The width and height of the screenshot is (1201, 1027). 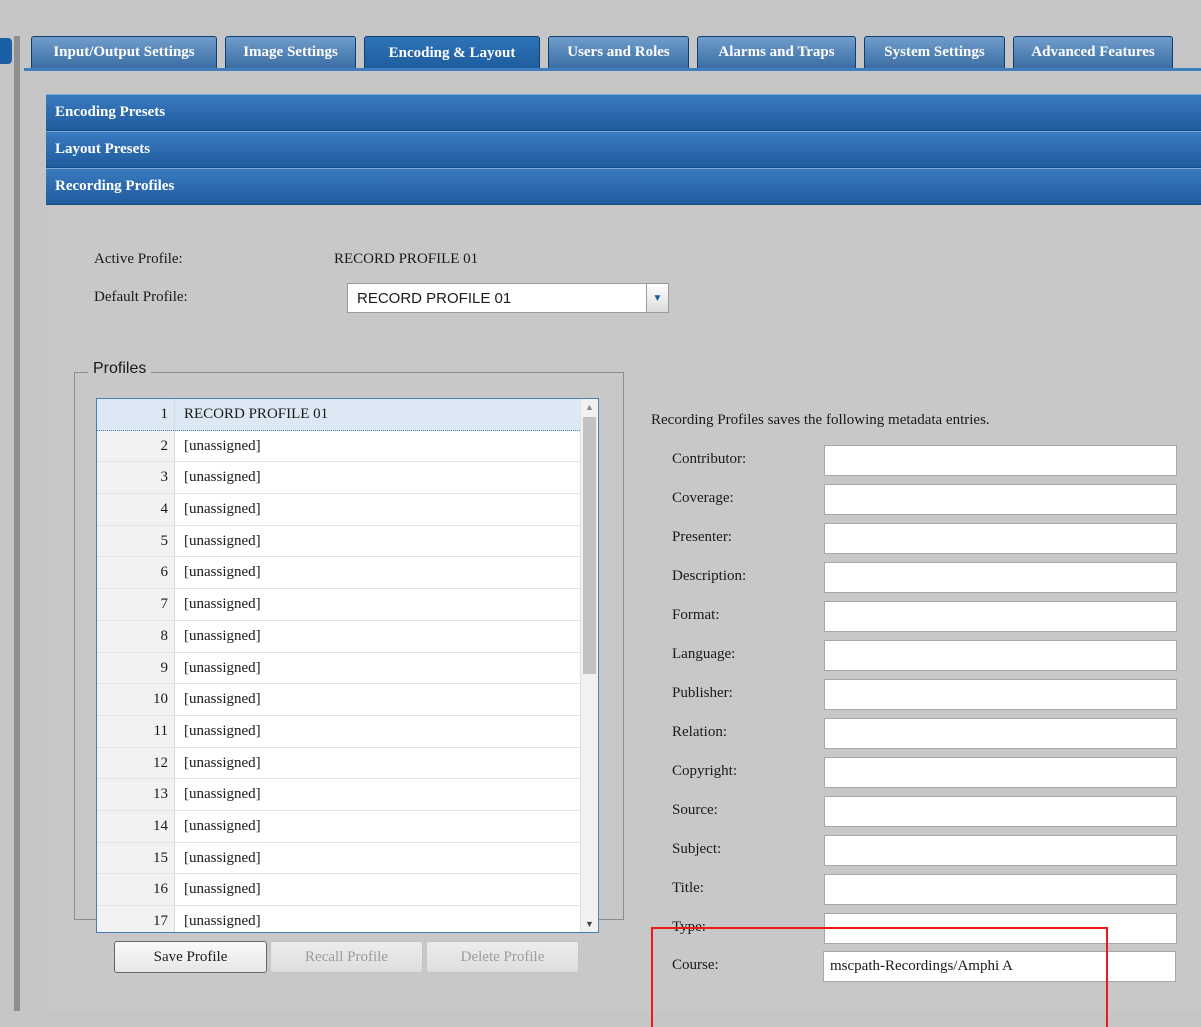 What do you see at coordinates (1000, 499) in the screenshot?
I see `coverage-input` at bounding box center [1000, 499].